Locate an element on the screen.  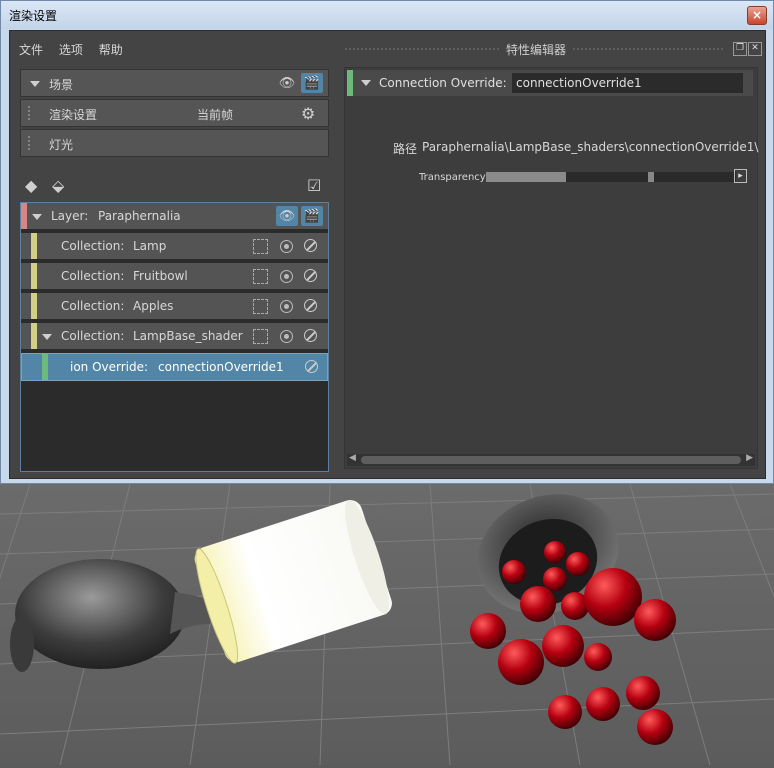
override-row: ion Override: connectionOverride1 is located at coordinates (174, 367).